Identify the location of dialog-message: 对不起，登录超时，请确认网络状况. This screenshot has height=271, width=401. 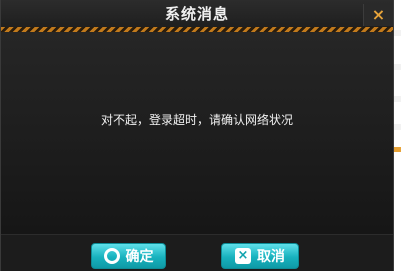
(196, 120).